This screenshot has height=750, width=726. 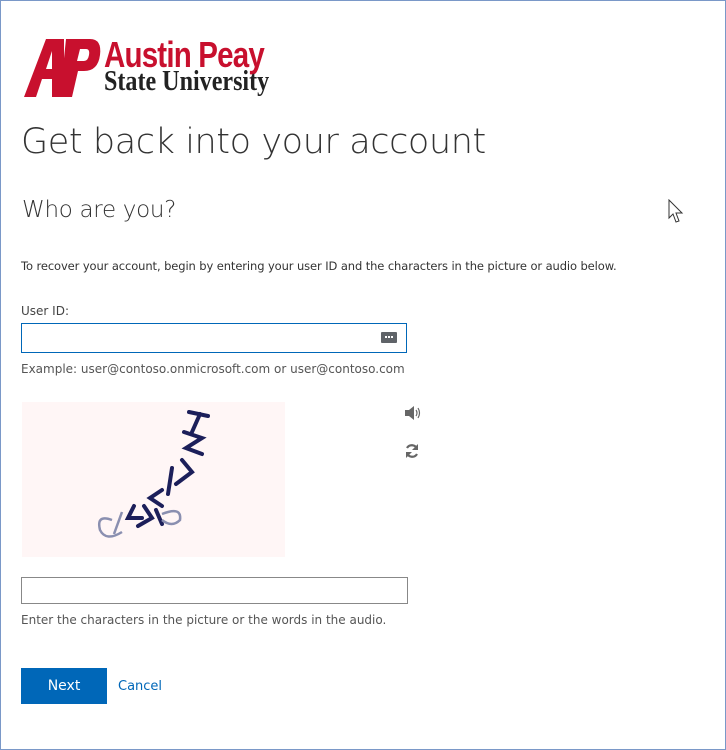 What do you see at coordinates (389, 337) in the screenshot?
I see `password-manager-icon` at bounding box center [389, 337].